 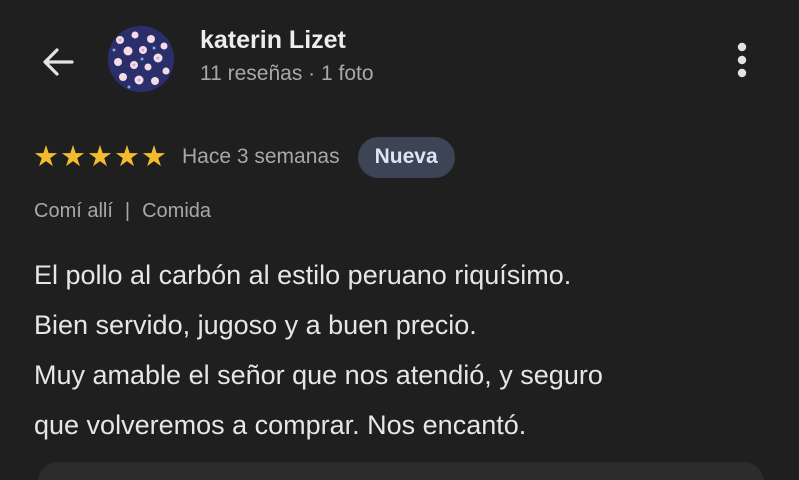 What do you see at coordinates (401, 471) in the screenshot?
I see `owner-response-card` at bounding box center [401, 471].